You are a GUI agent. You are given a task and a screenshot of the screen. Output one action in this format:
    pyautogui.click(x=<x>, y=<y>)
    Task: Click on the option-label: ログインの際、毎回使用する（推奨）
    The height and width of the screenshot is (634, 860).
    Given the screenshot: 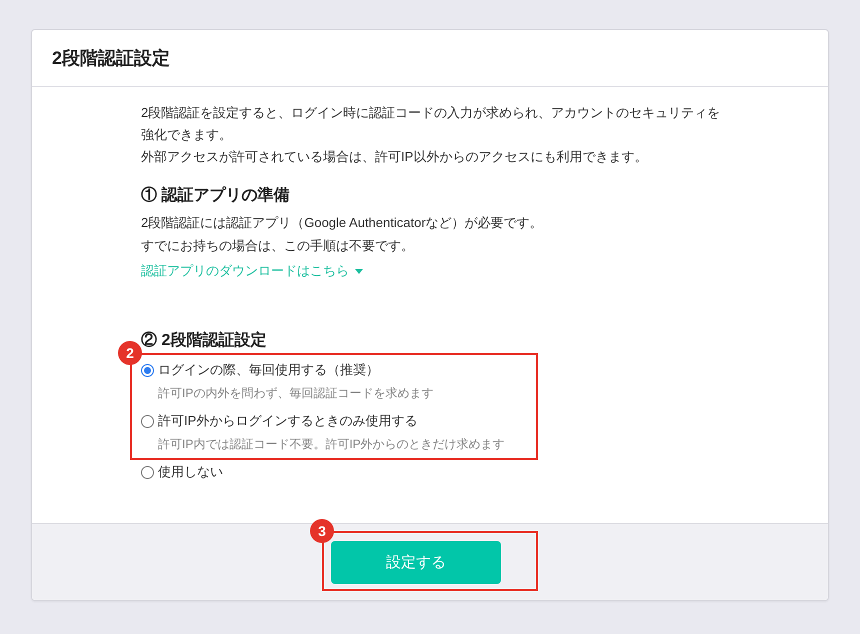 What is the action you would take?
    pyautogui.click(x=268, y=370)
    